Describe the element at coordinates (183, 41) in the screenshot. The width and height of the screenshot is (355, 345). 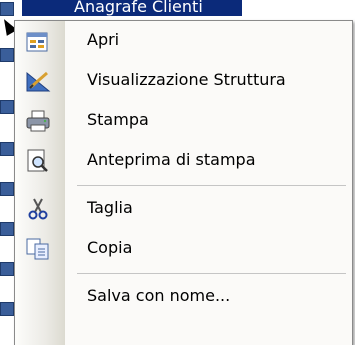
I see `menu-item-open: Apri` at that location.